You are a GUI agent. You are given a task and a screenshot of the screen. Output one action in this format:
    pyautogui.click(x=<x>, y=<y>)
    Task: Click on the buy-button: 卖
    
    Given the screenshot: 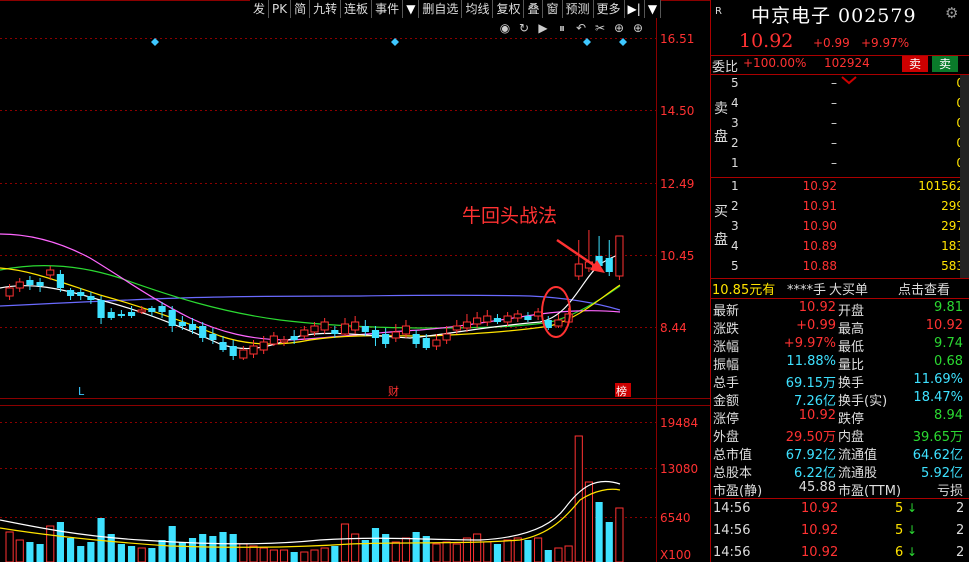 What is the action you would take?
    pyautogui.click(x=945, y=64)
    